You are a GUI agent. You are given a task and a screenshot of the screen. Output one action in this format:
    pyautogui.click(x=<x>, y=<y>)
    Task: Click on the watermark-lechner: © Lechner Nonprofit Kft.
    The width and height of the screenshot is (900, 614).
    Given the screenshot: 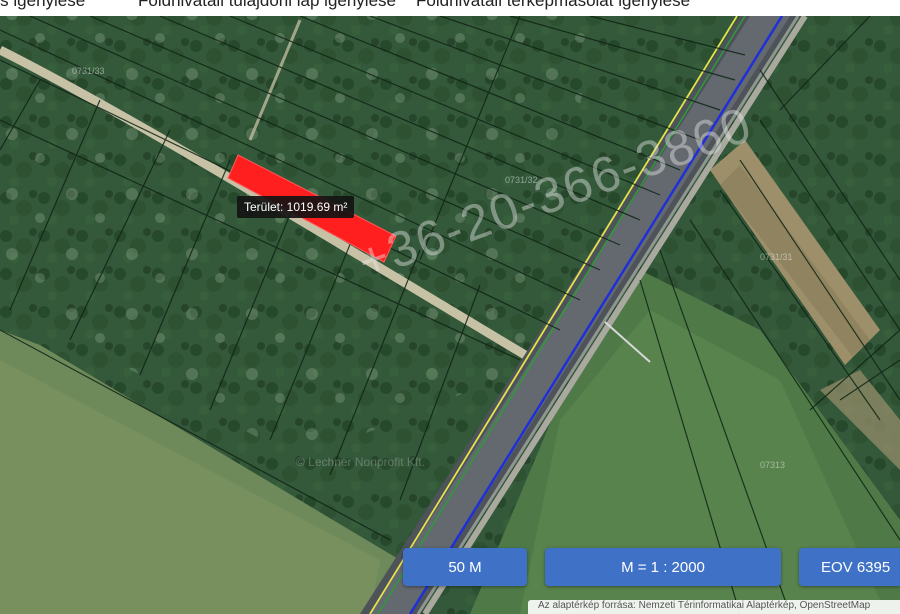 What is the action you would take?
    pyautogui.click(x=360, y=462)
    